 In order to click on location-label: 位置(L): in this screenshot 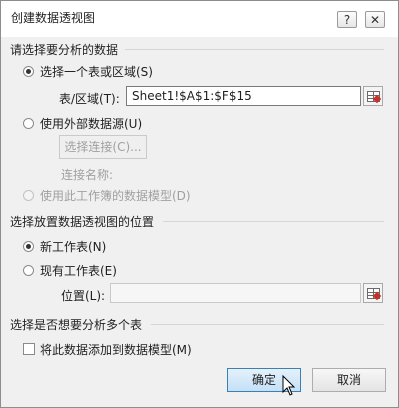, I will do `click(83, 296)`.